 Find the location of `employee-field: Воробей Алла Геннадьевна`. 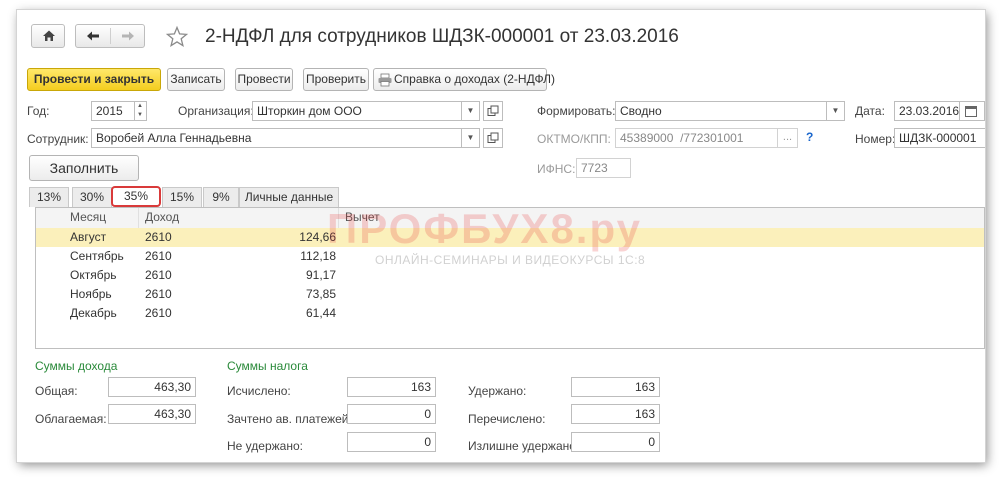

employee-field: Воробей Алла Геннадьевна is located at coordinates (276, 138).